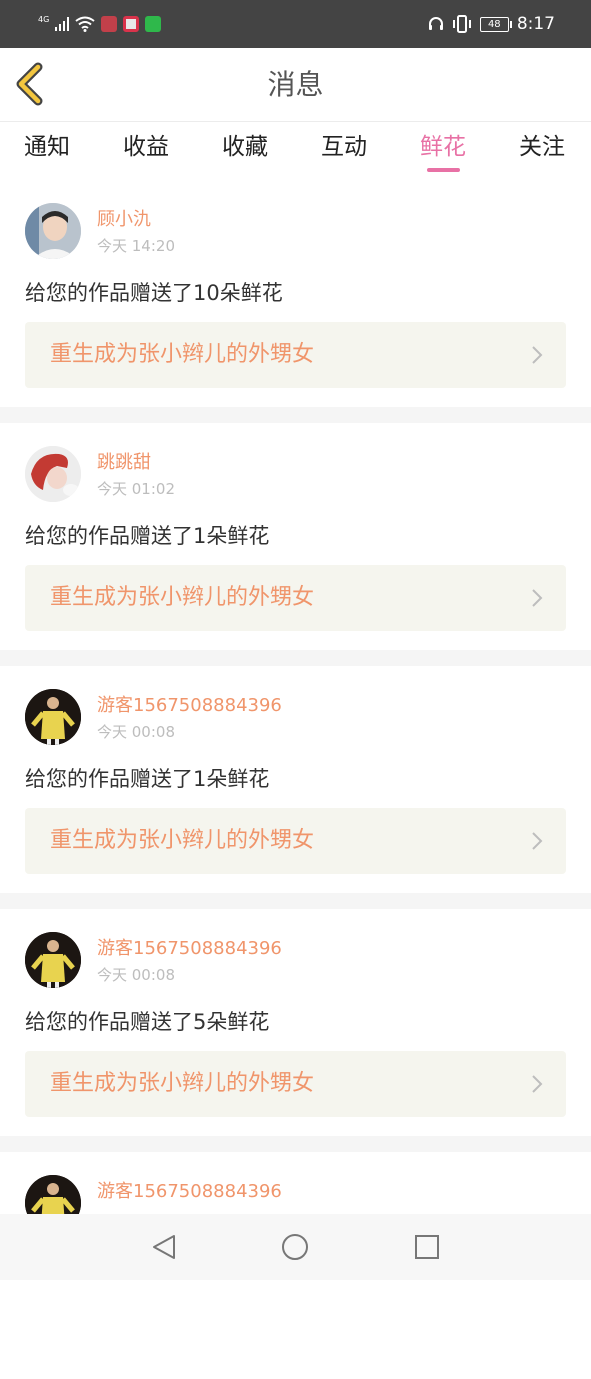  I want to click on circle-home-icon, so click(295, 1247).